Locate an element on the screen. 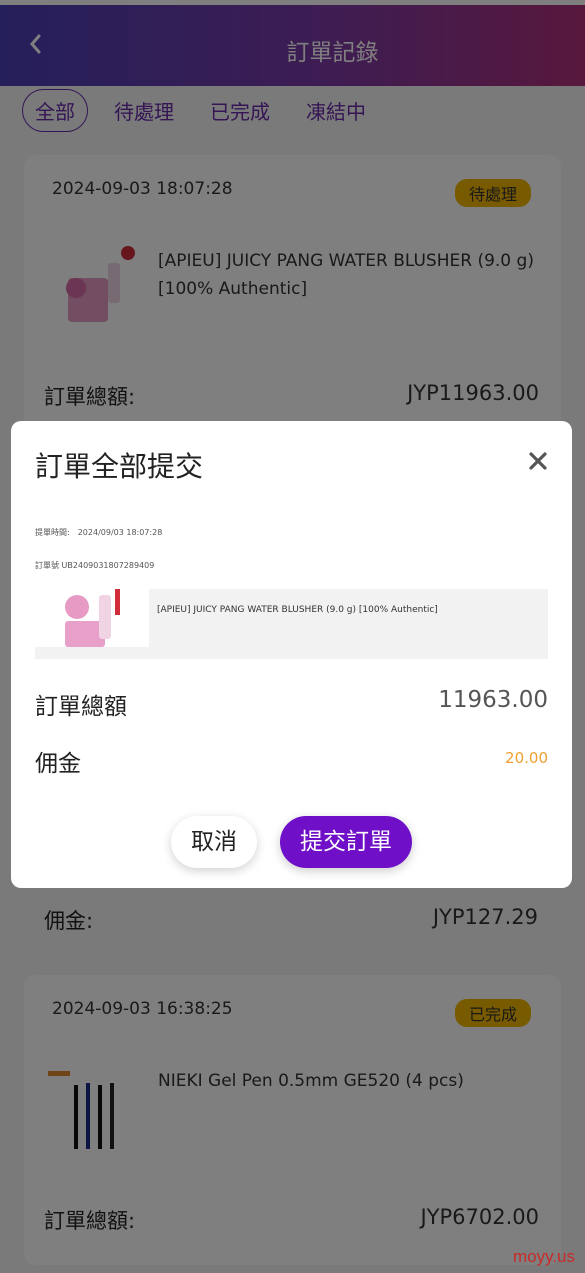  watermark: moyy.us is located at coordinates (543, 1256).